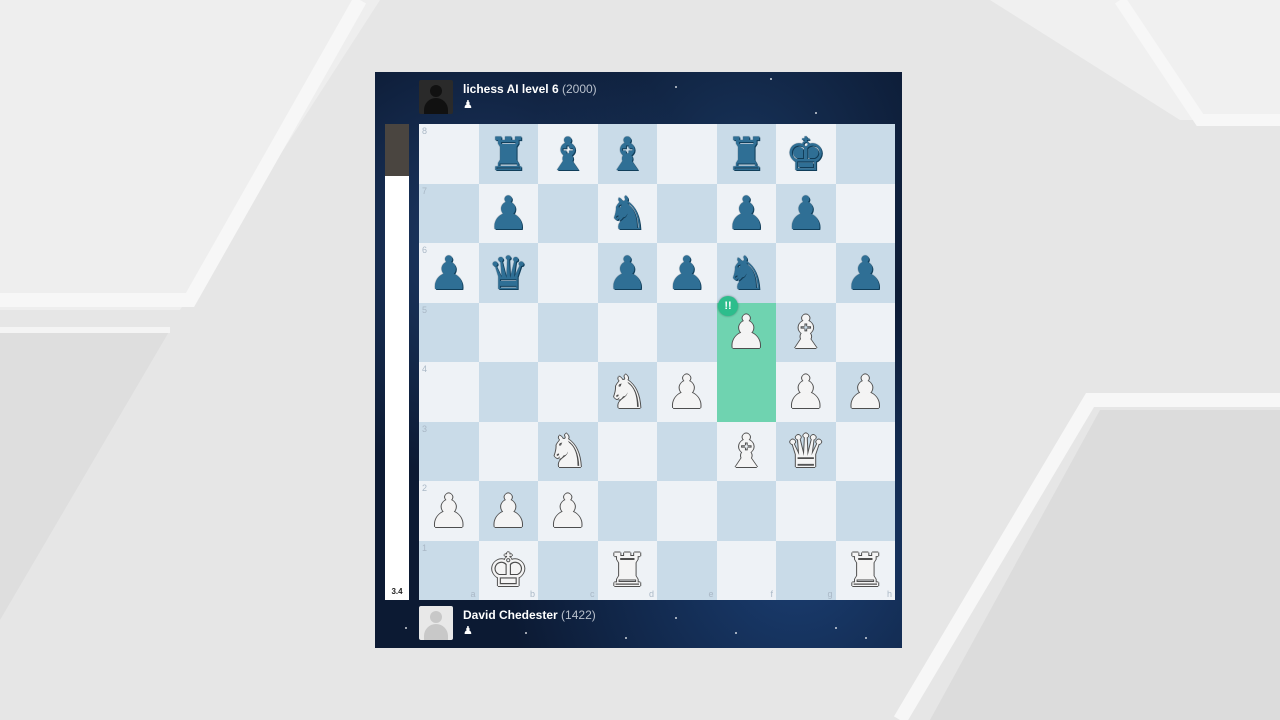 This screenshot has width=1280, height=720. I want to click on square-h4: ♟, so click(865, 392).